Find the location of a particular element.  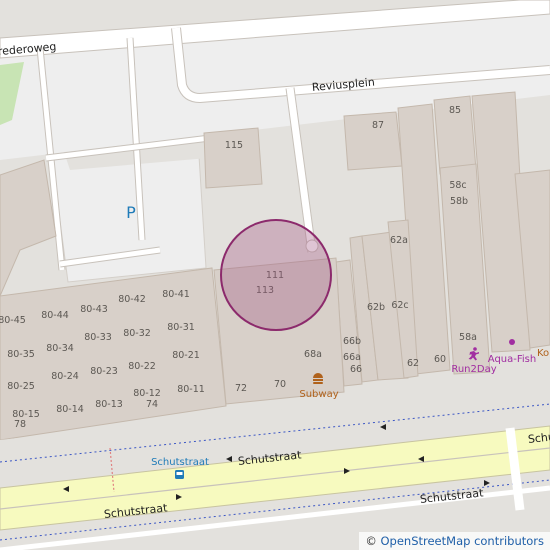

fast-food-icon-mid is located at coordinates (318, 380).